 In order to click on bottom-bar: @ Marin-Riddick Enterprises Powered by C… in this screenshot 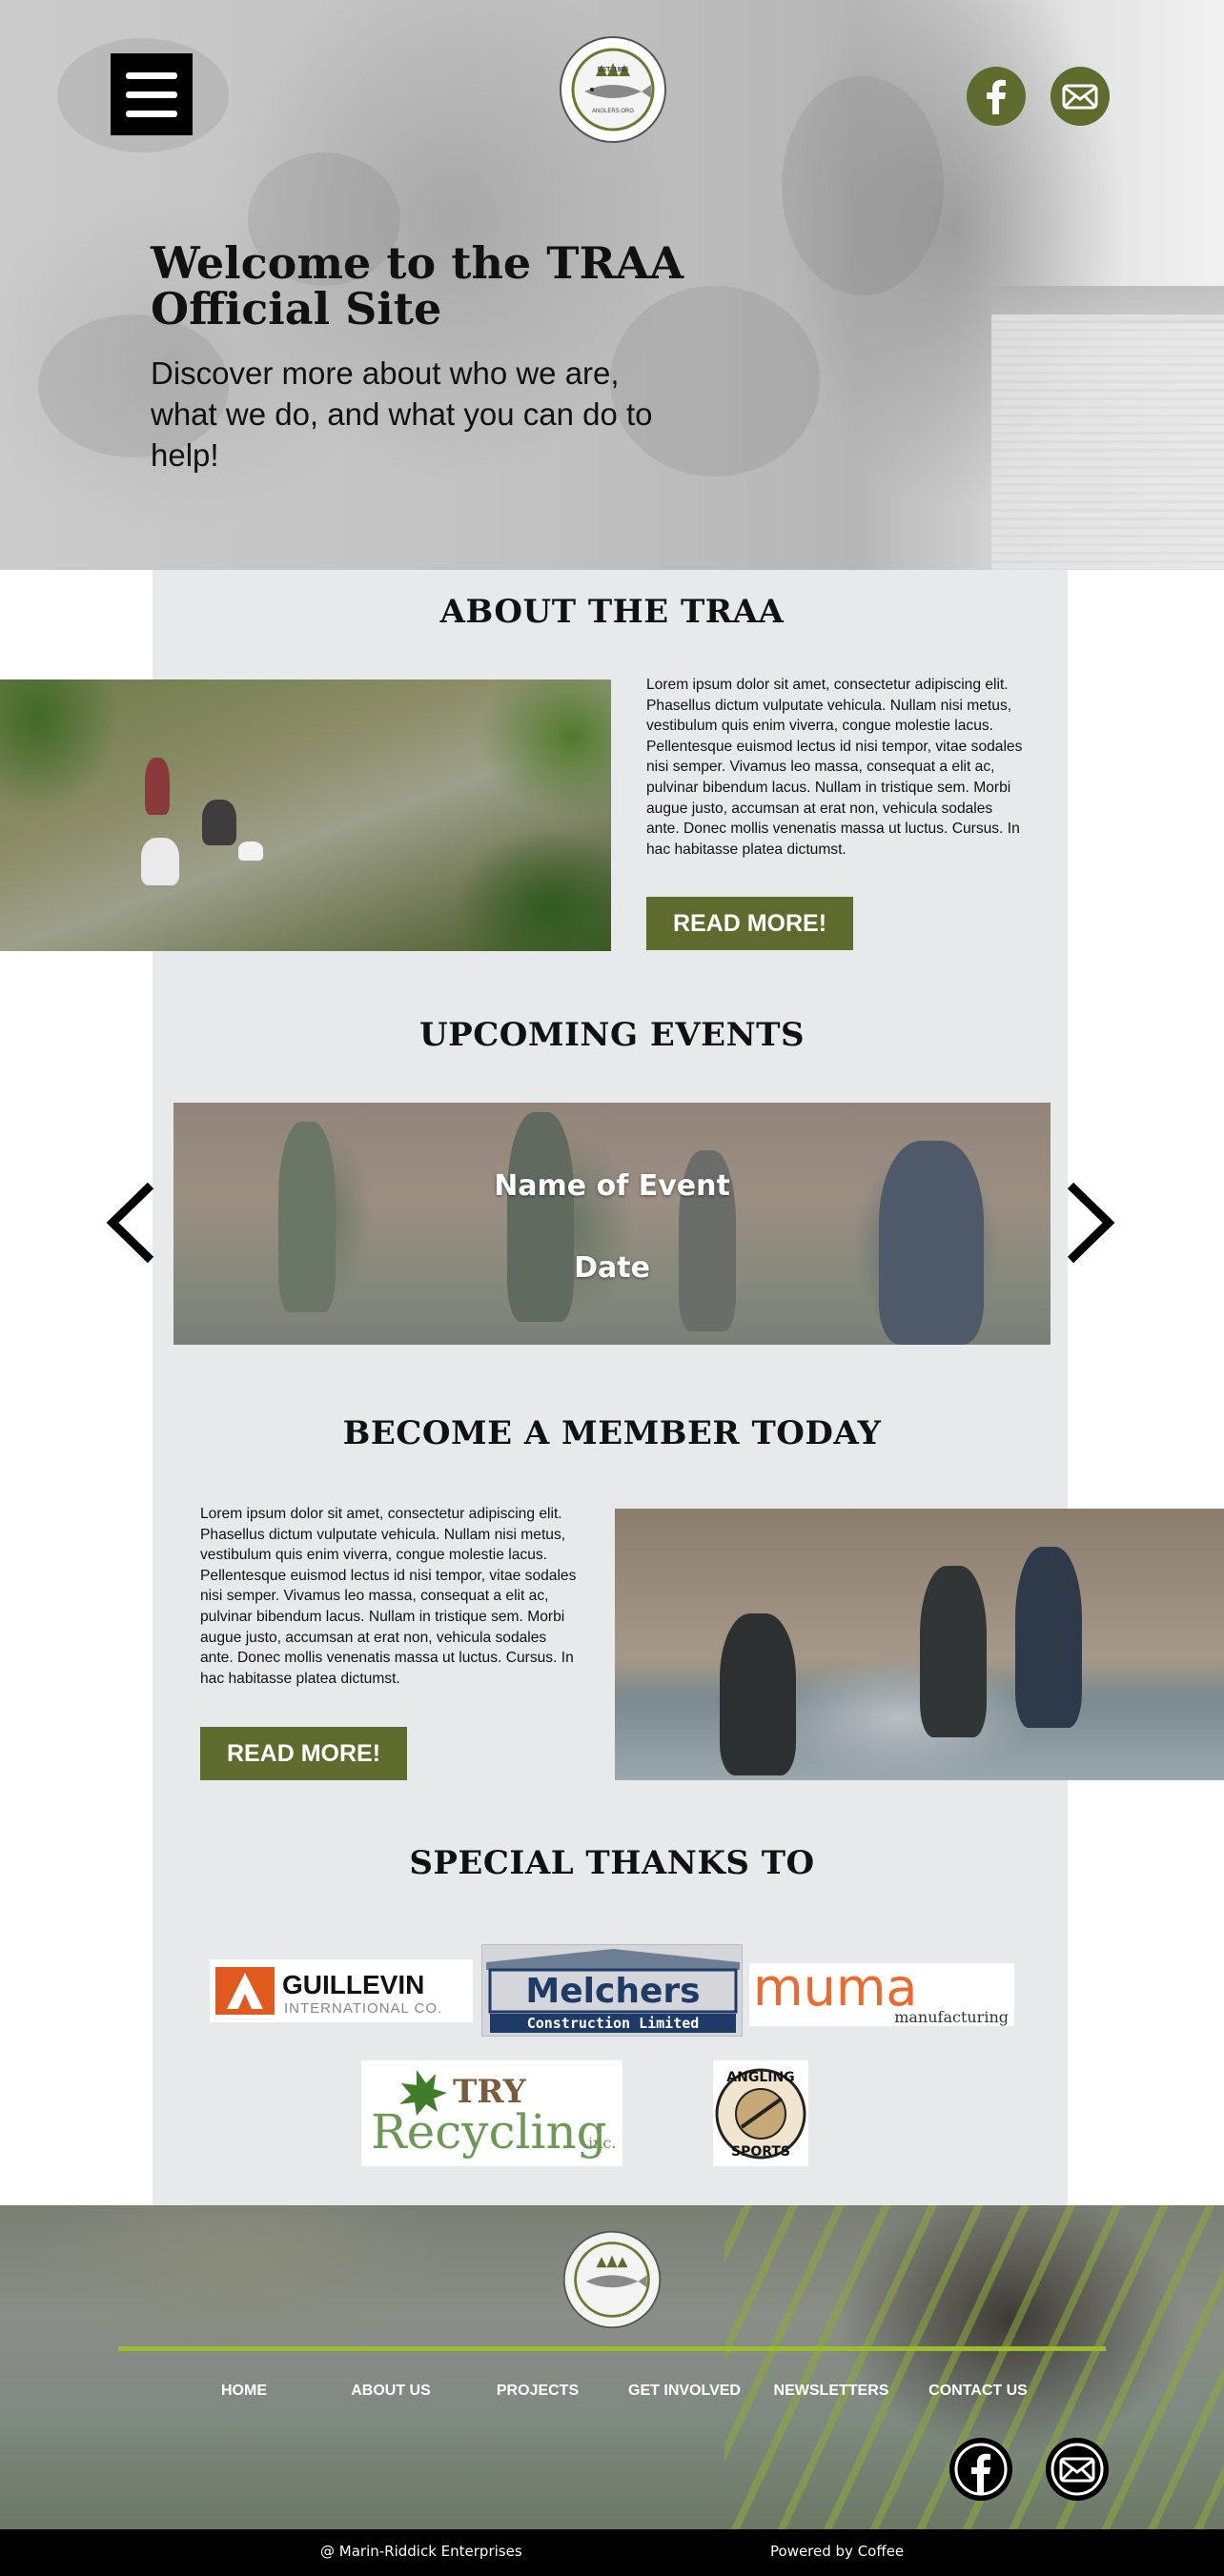, I will do `click(612, 2552)`.